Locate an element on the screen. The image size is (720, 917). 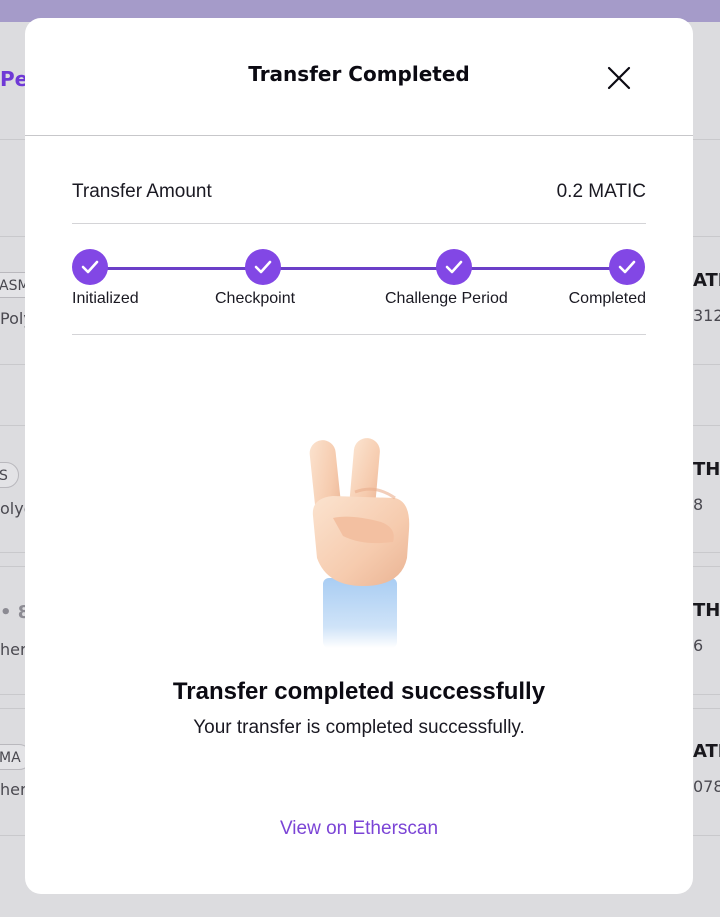
background-value-fragment: 078 is located at coordinates (706, 786).